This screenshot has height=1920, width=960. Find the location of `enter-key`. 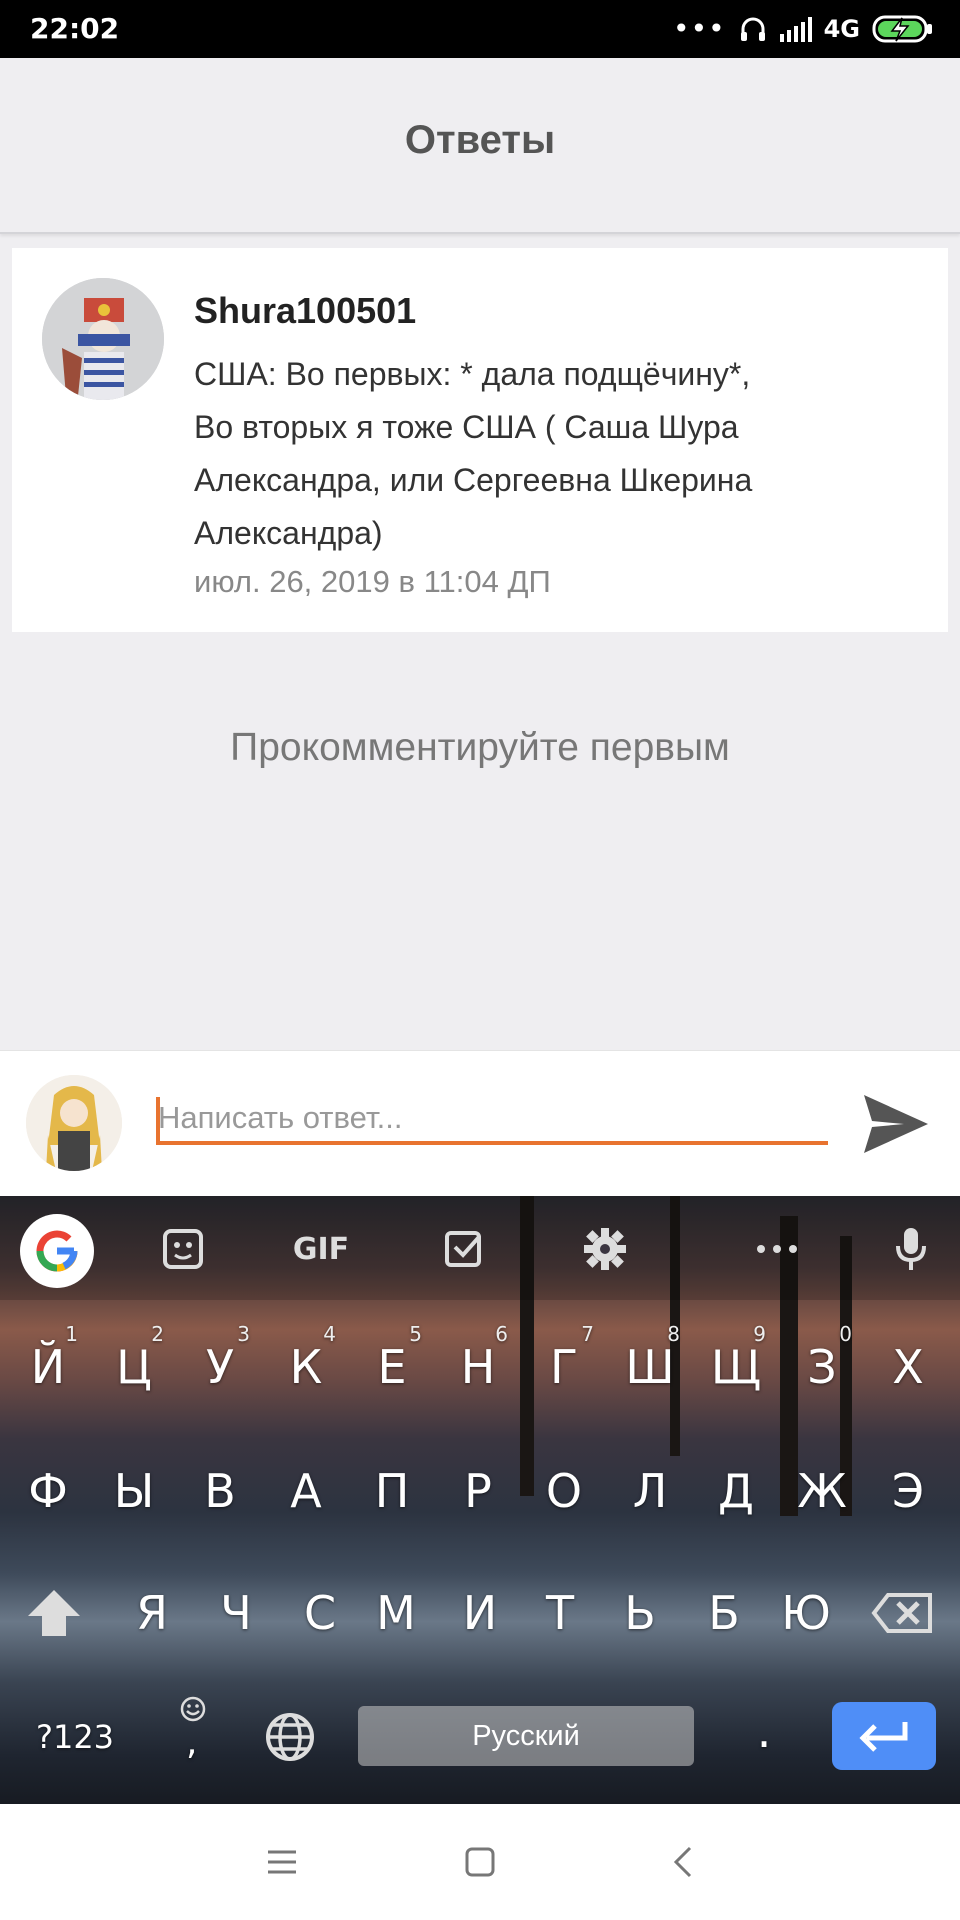

enter-key is located at coordinates (884, 1736).